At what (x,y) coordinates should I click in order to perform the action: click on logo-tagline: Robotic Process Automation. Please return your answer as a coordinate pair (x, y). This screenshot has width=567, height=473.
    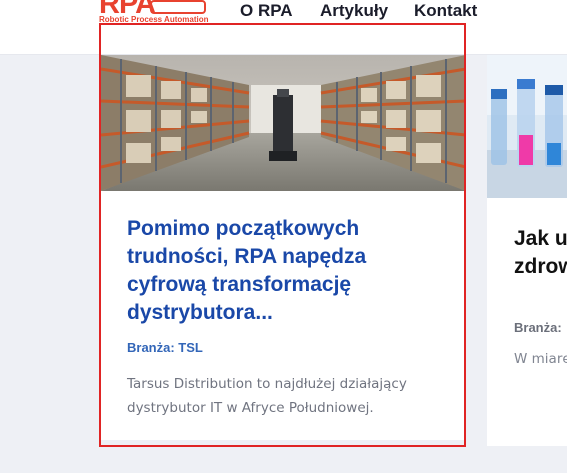
    Looking at the image, I should click on (154, 19).